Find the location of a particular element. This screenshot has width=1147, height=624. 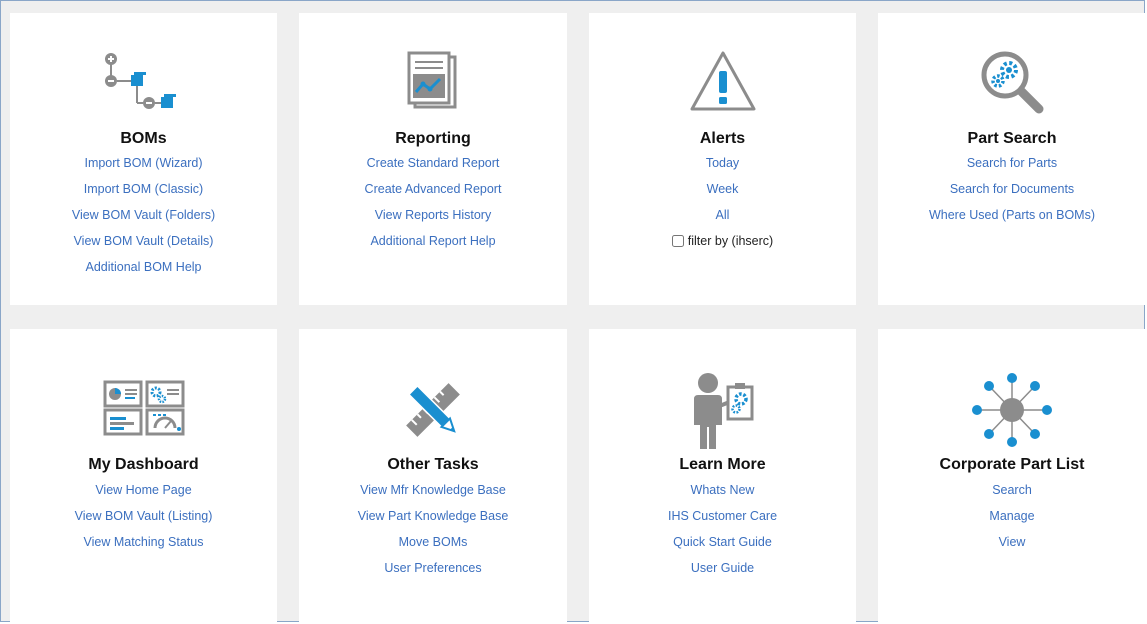

list-item: Today is located at coordinates (722, 169).